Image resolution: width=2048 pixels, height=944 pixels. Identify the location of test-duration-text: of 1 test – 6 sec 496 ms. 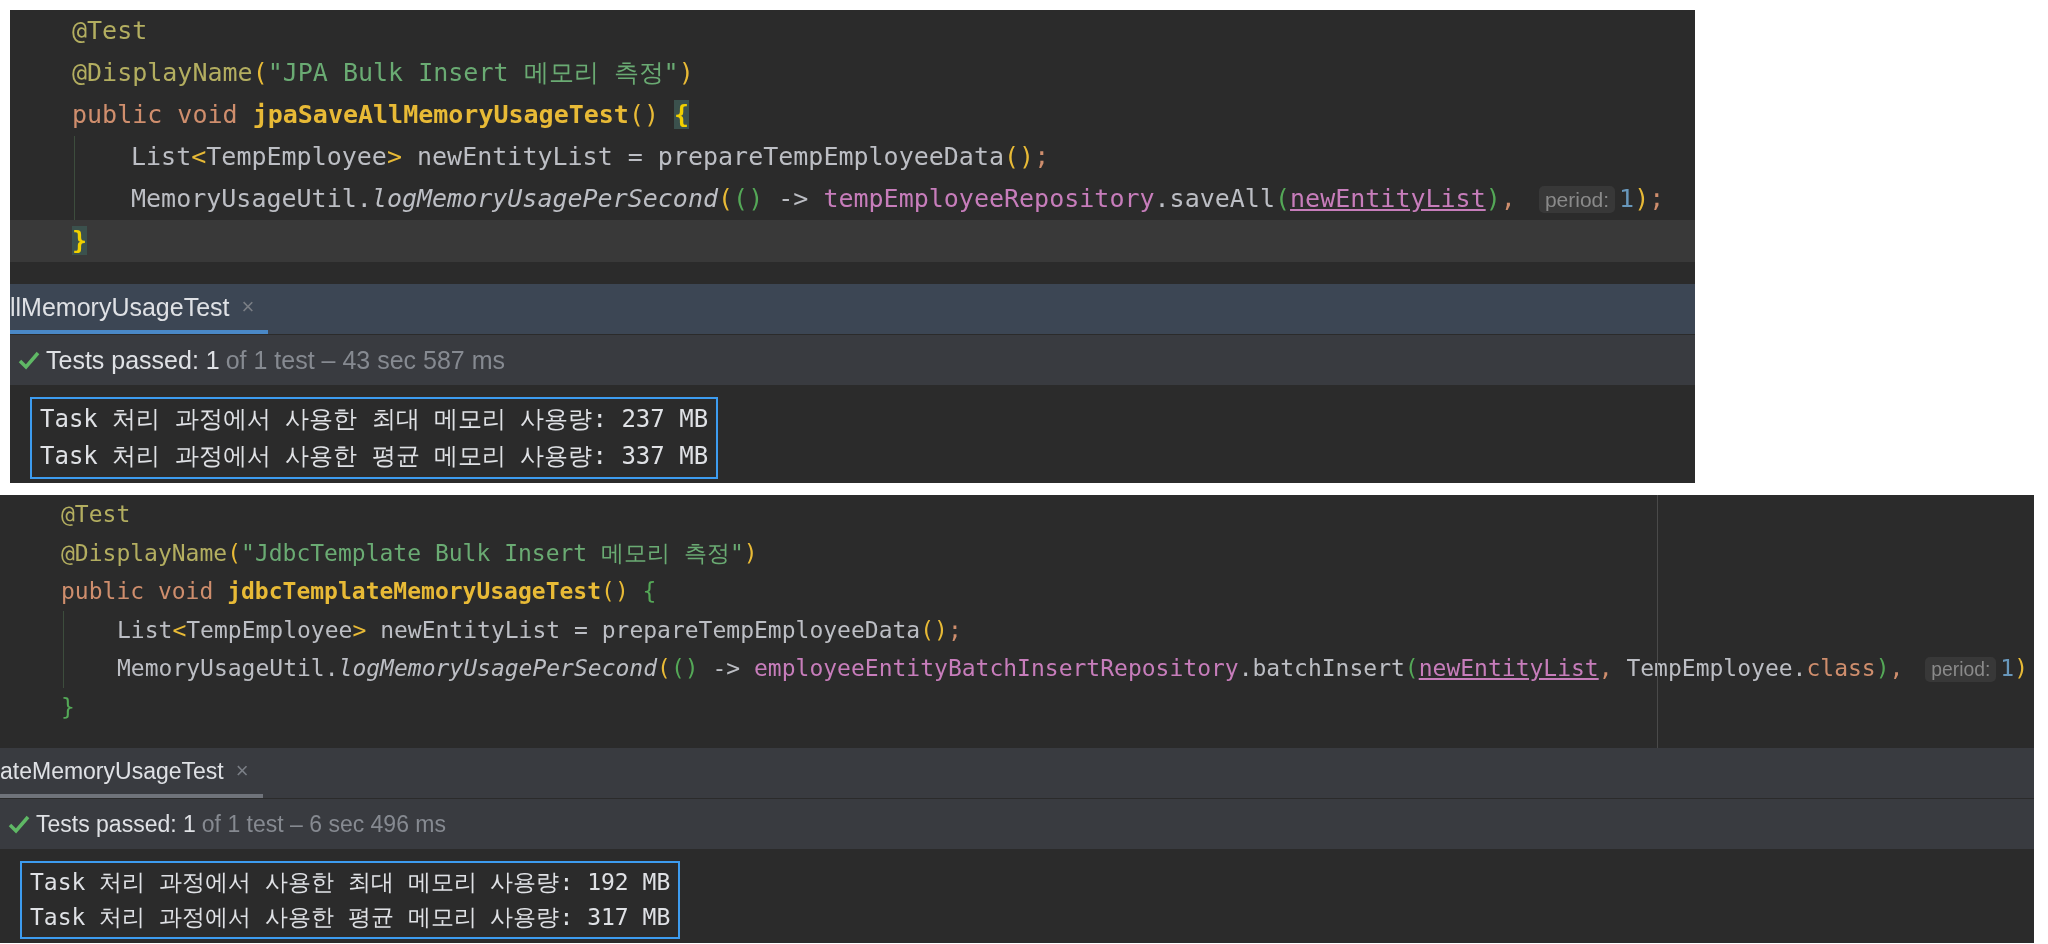
(323, 824).